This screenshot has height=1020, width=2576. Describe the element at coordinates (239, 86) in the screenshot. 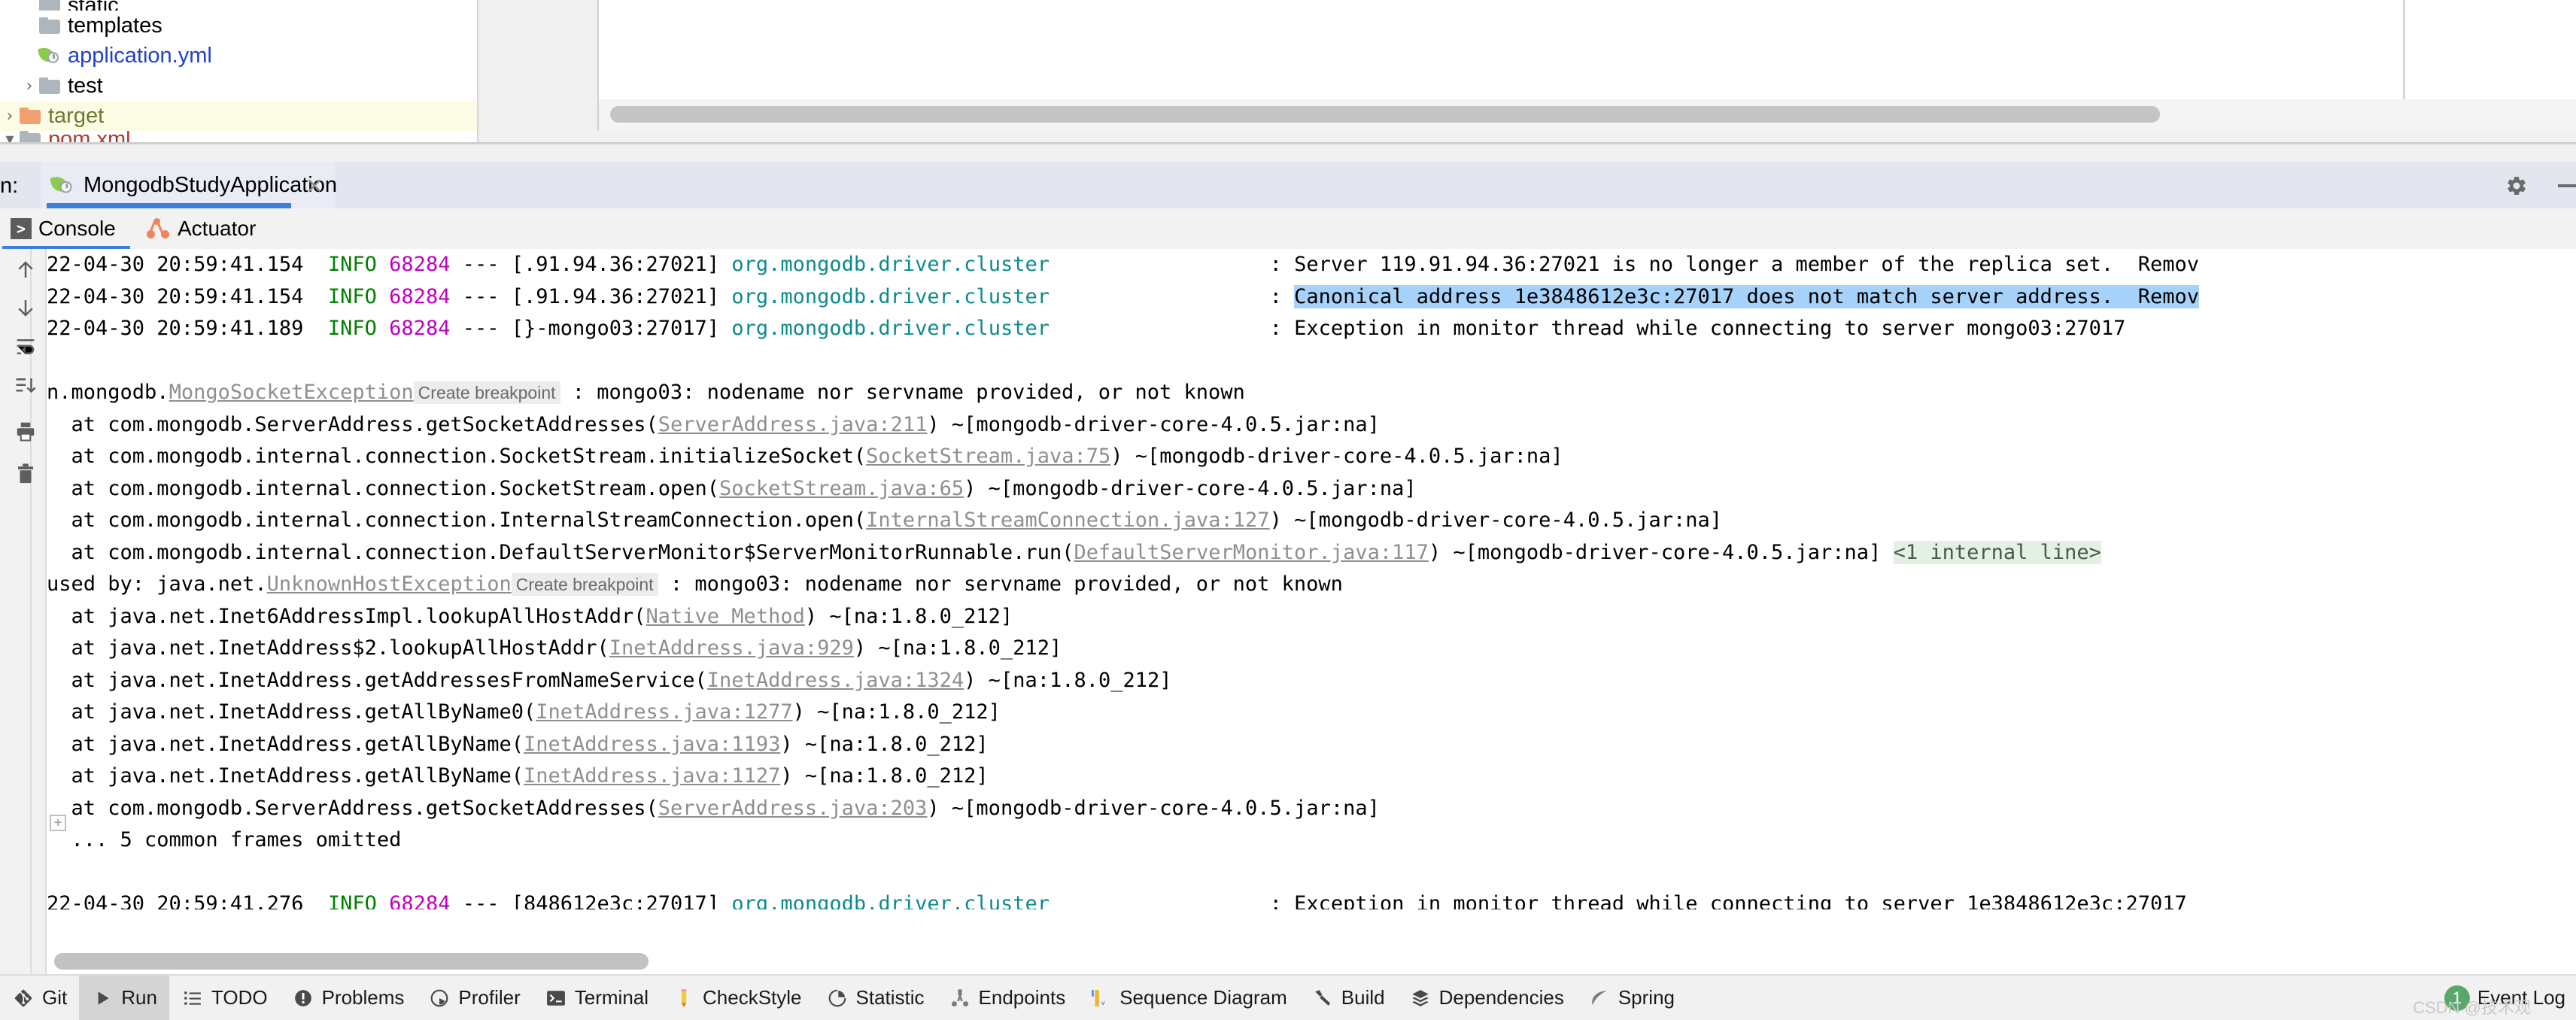

I see `tree-row-test: › test` at that location.